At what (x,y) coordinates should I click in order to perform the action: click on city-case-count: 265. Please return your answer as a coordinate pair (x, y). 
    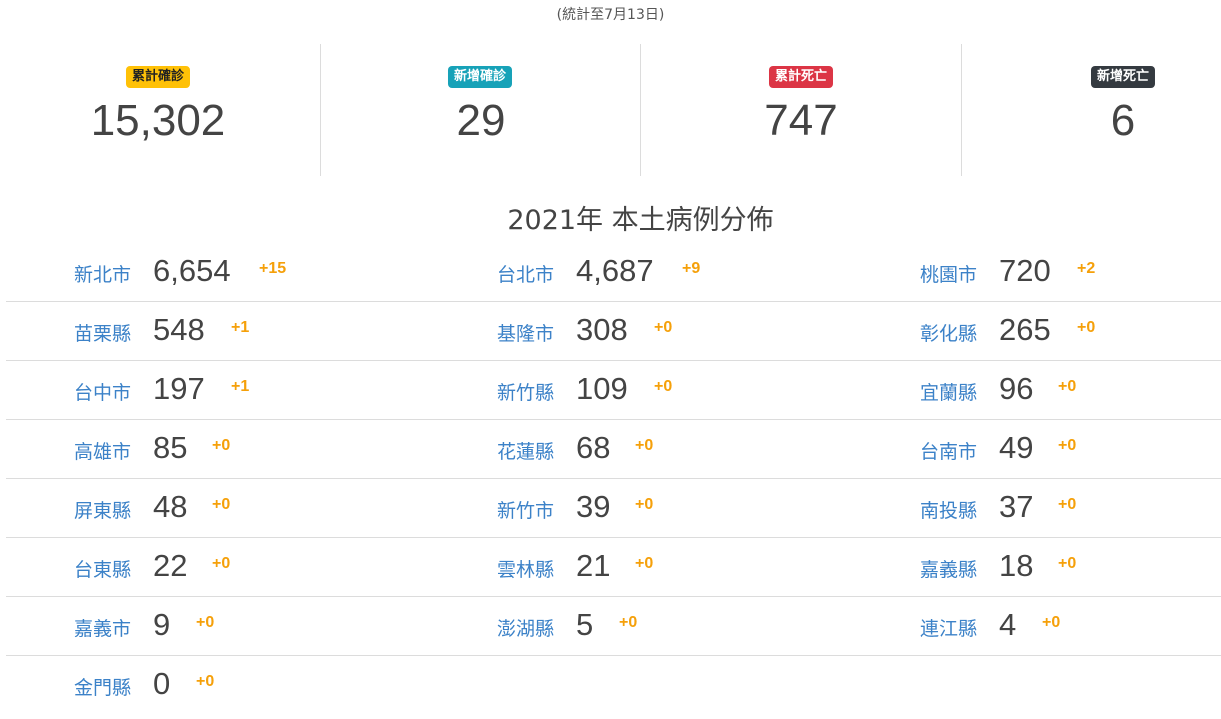
    Looking at the image, I should click on (1025, 329).